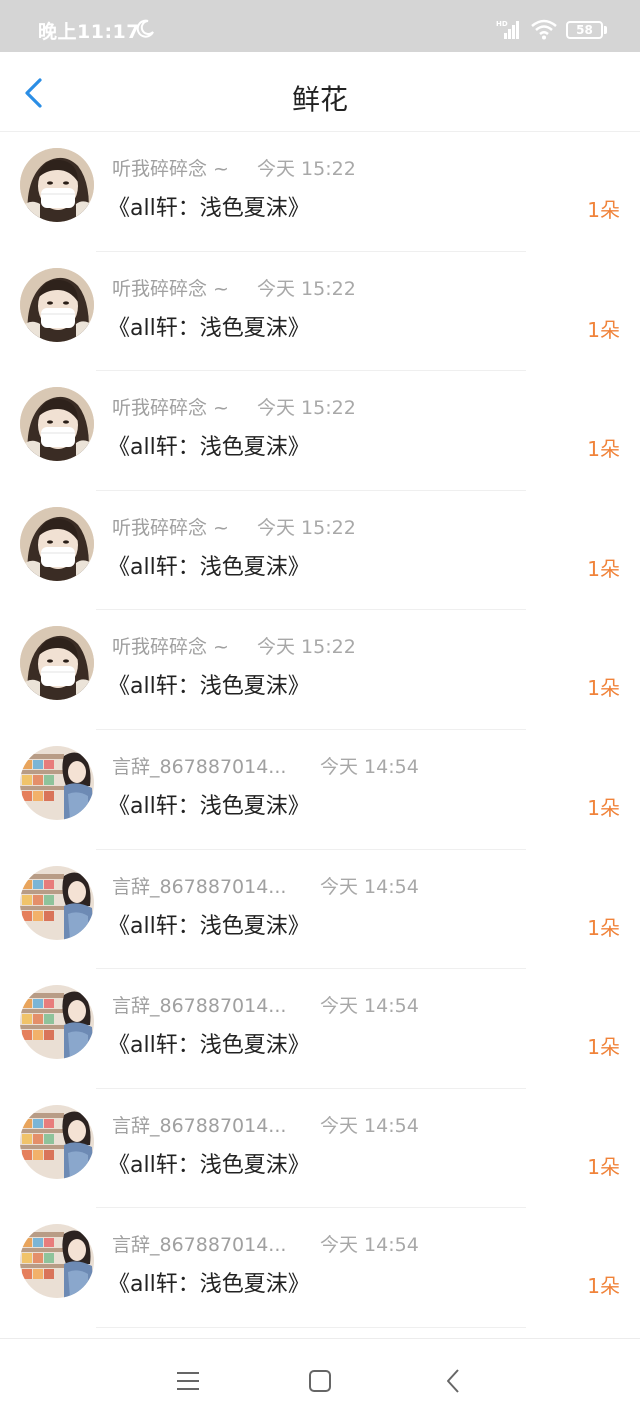  I want to click on status-time: 晚上11:17, so click(89, 32).